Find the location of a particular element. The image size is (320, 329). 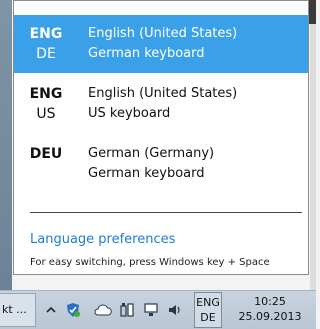

ime-layout: DE is located at coordinates (208, 317).